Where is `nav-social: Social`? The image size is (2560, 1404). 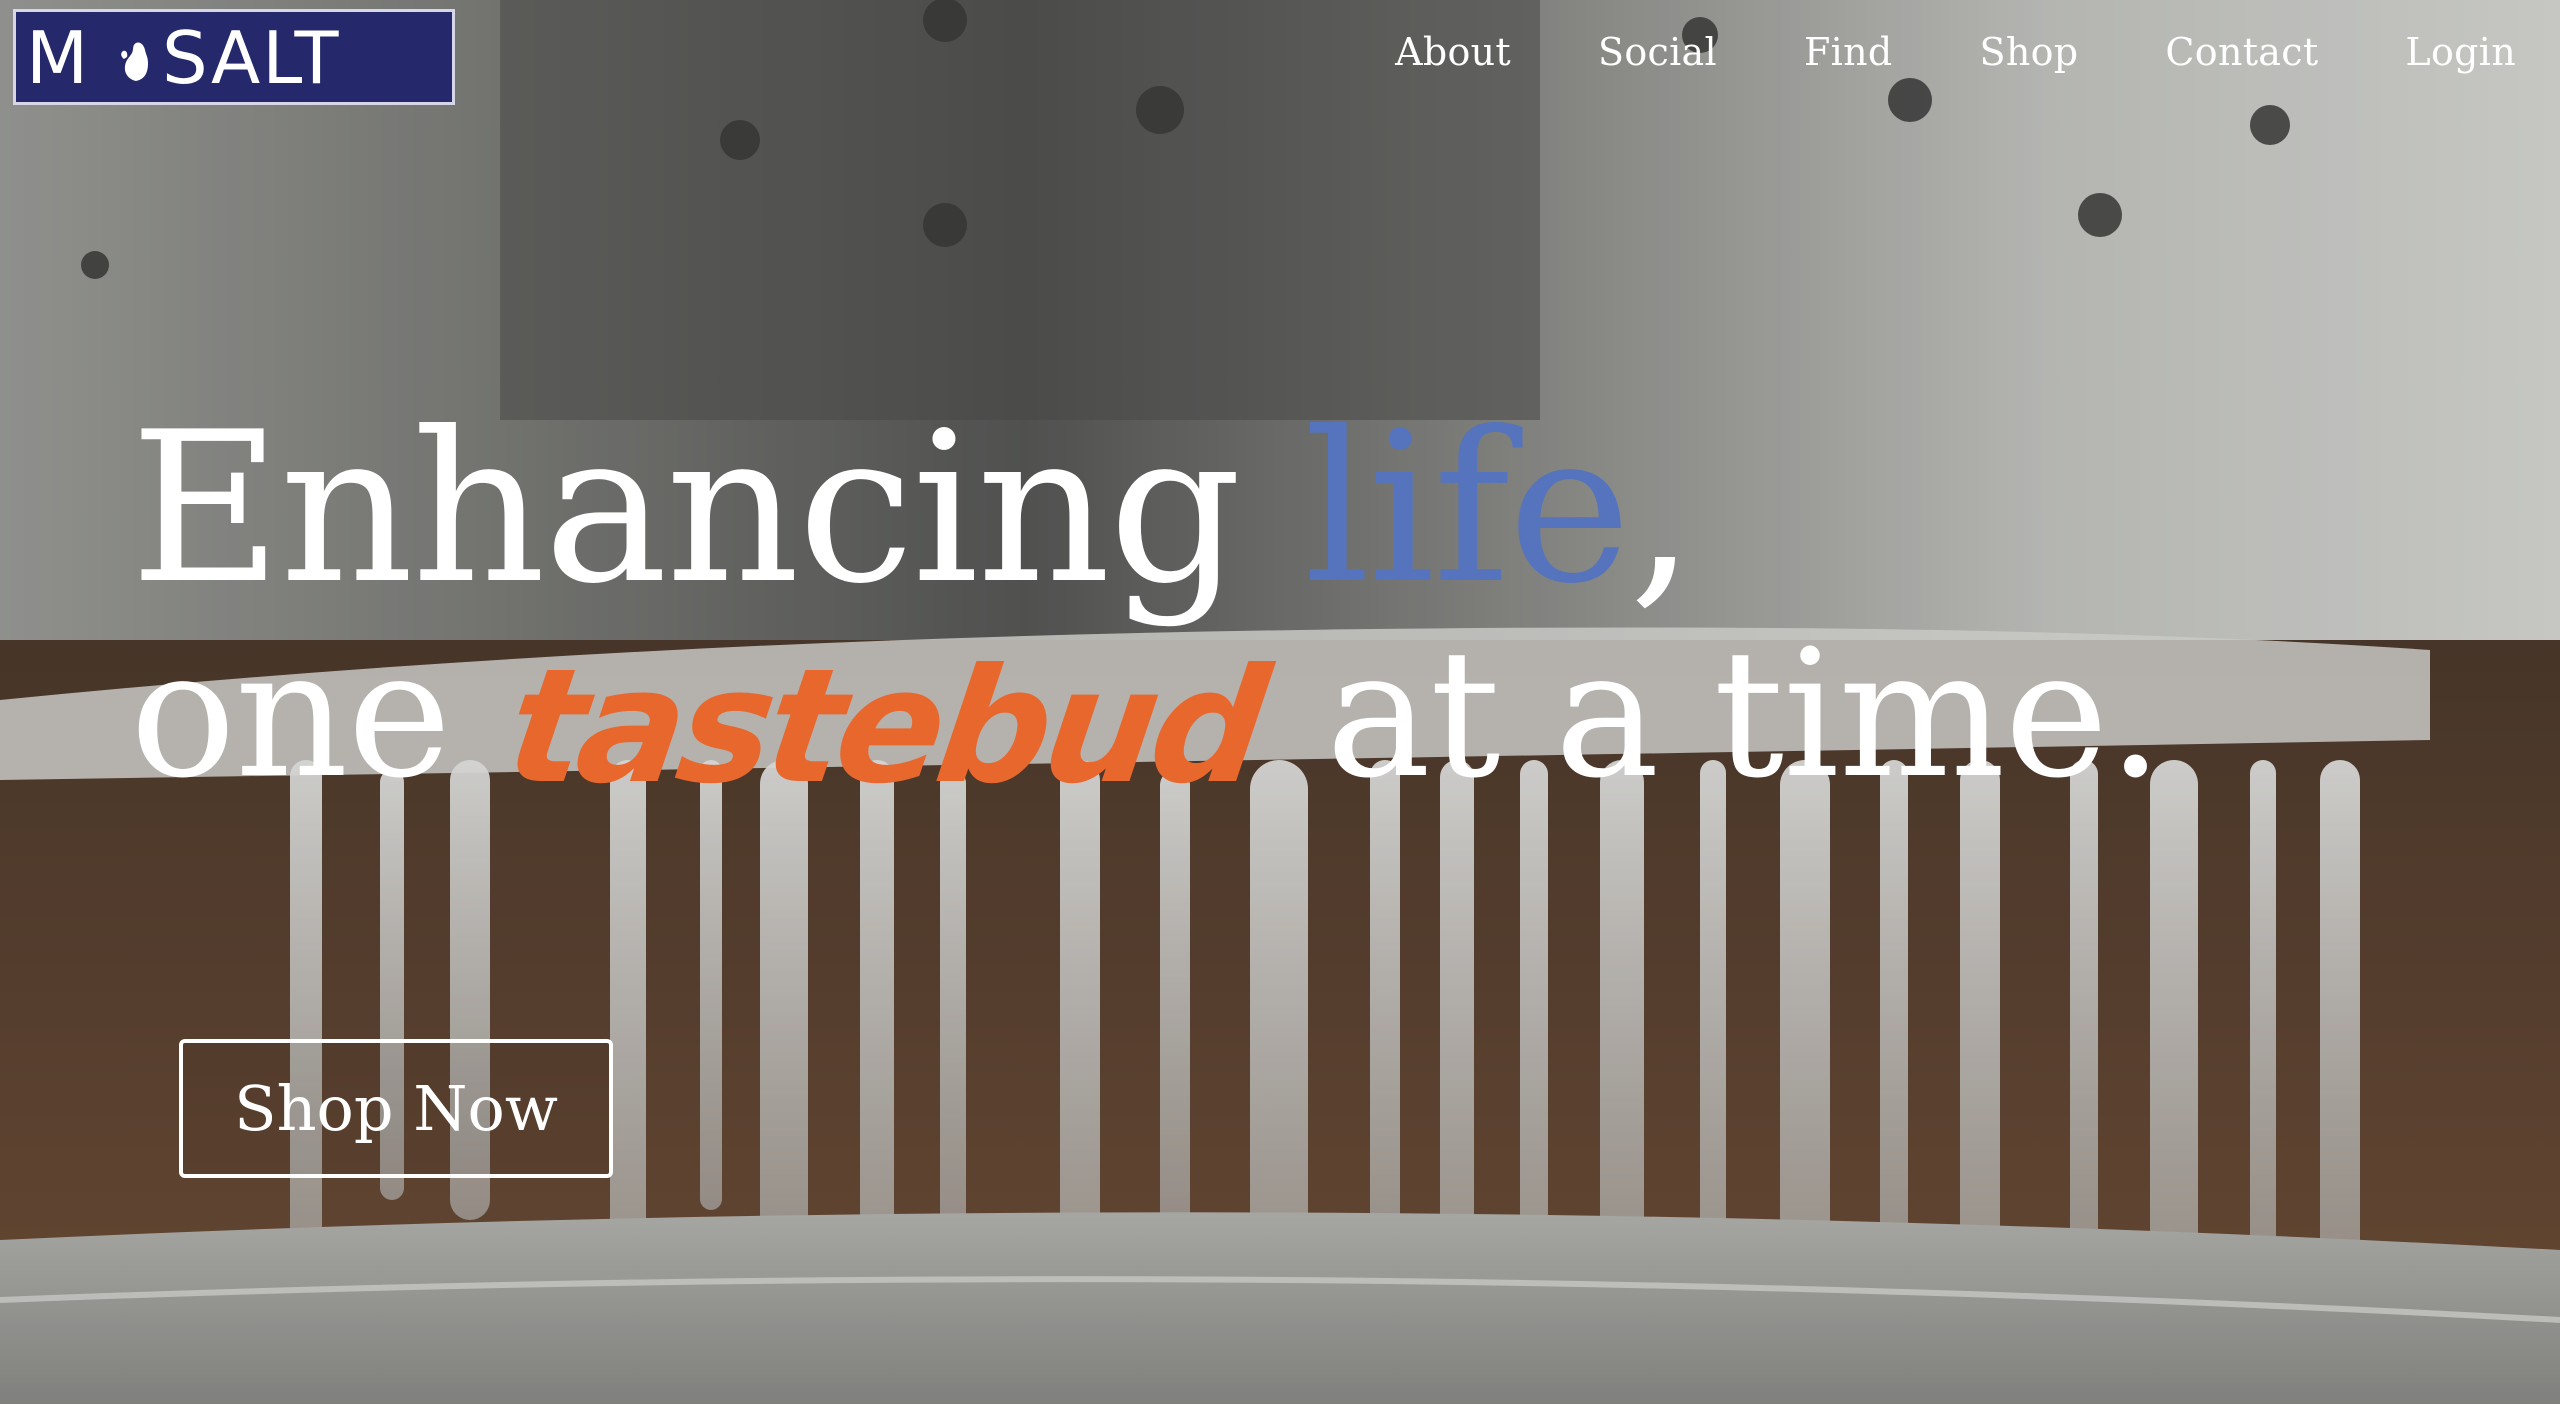 nav-social: Social is located at coordinates (1657, 52).